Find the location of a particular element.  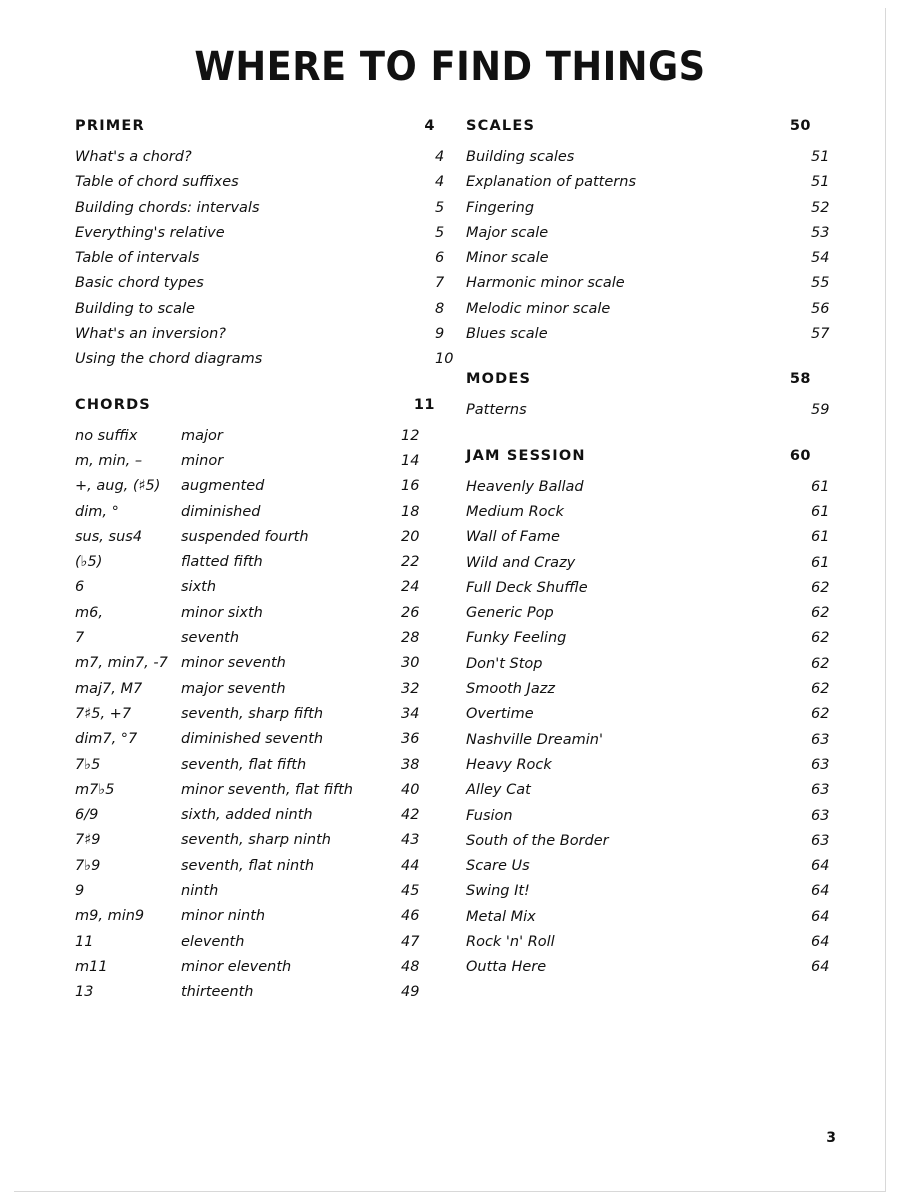

toc-entry: Table of chord suffixes 4 is located at coordinates (259, 182).